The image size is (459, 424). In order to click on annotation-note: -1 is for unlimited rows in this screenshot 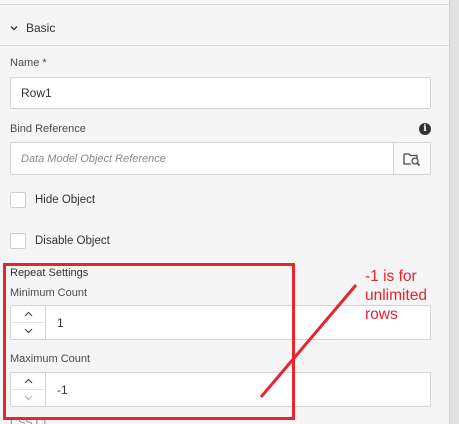, I will do `click(396, 295)`.